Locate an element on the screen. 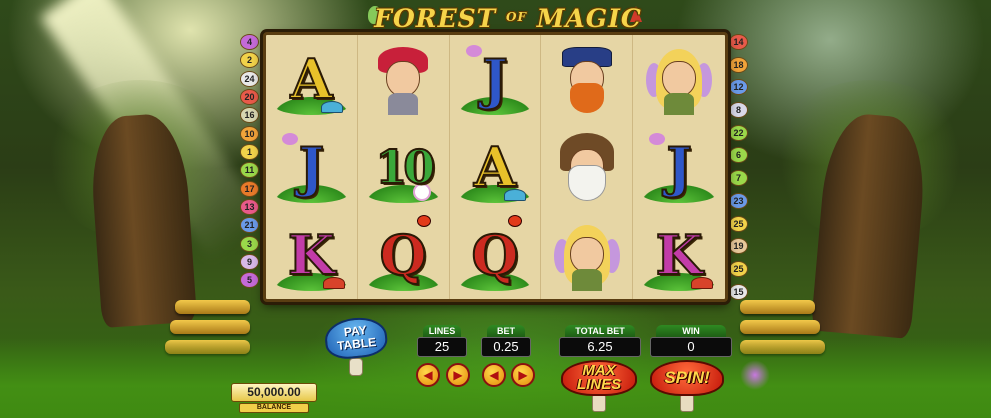  balance-display: 50,000.00 BALANCE is located at coordinates (274, 398).